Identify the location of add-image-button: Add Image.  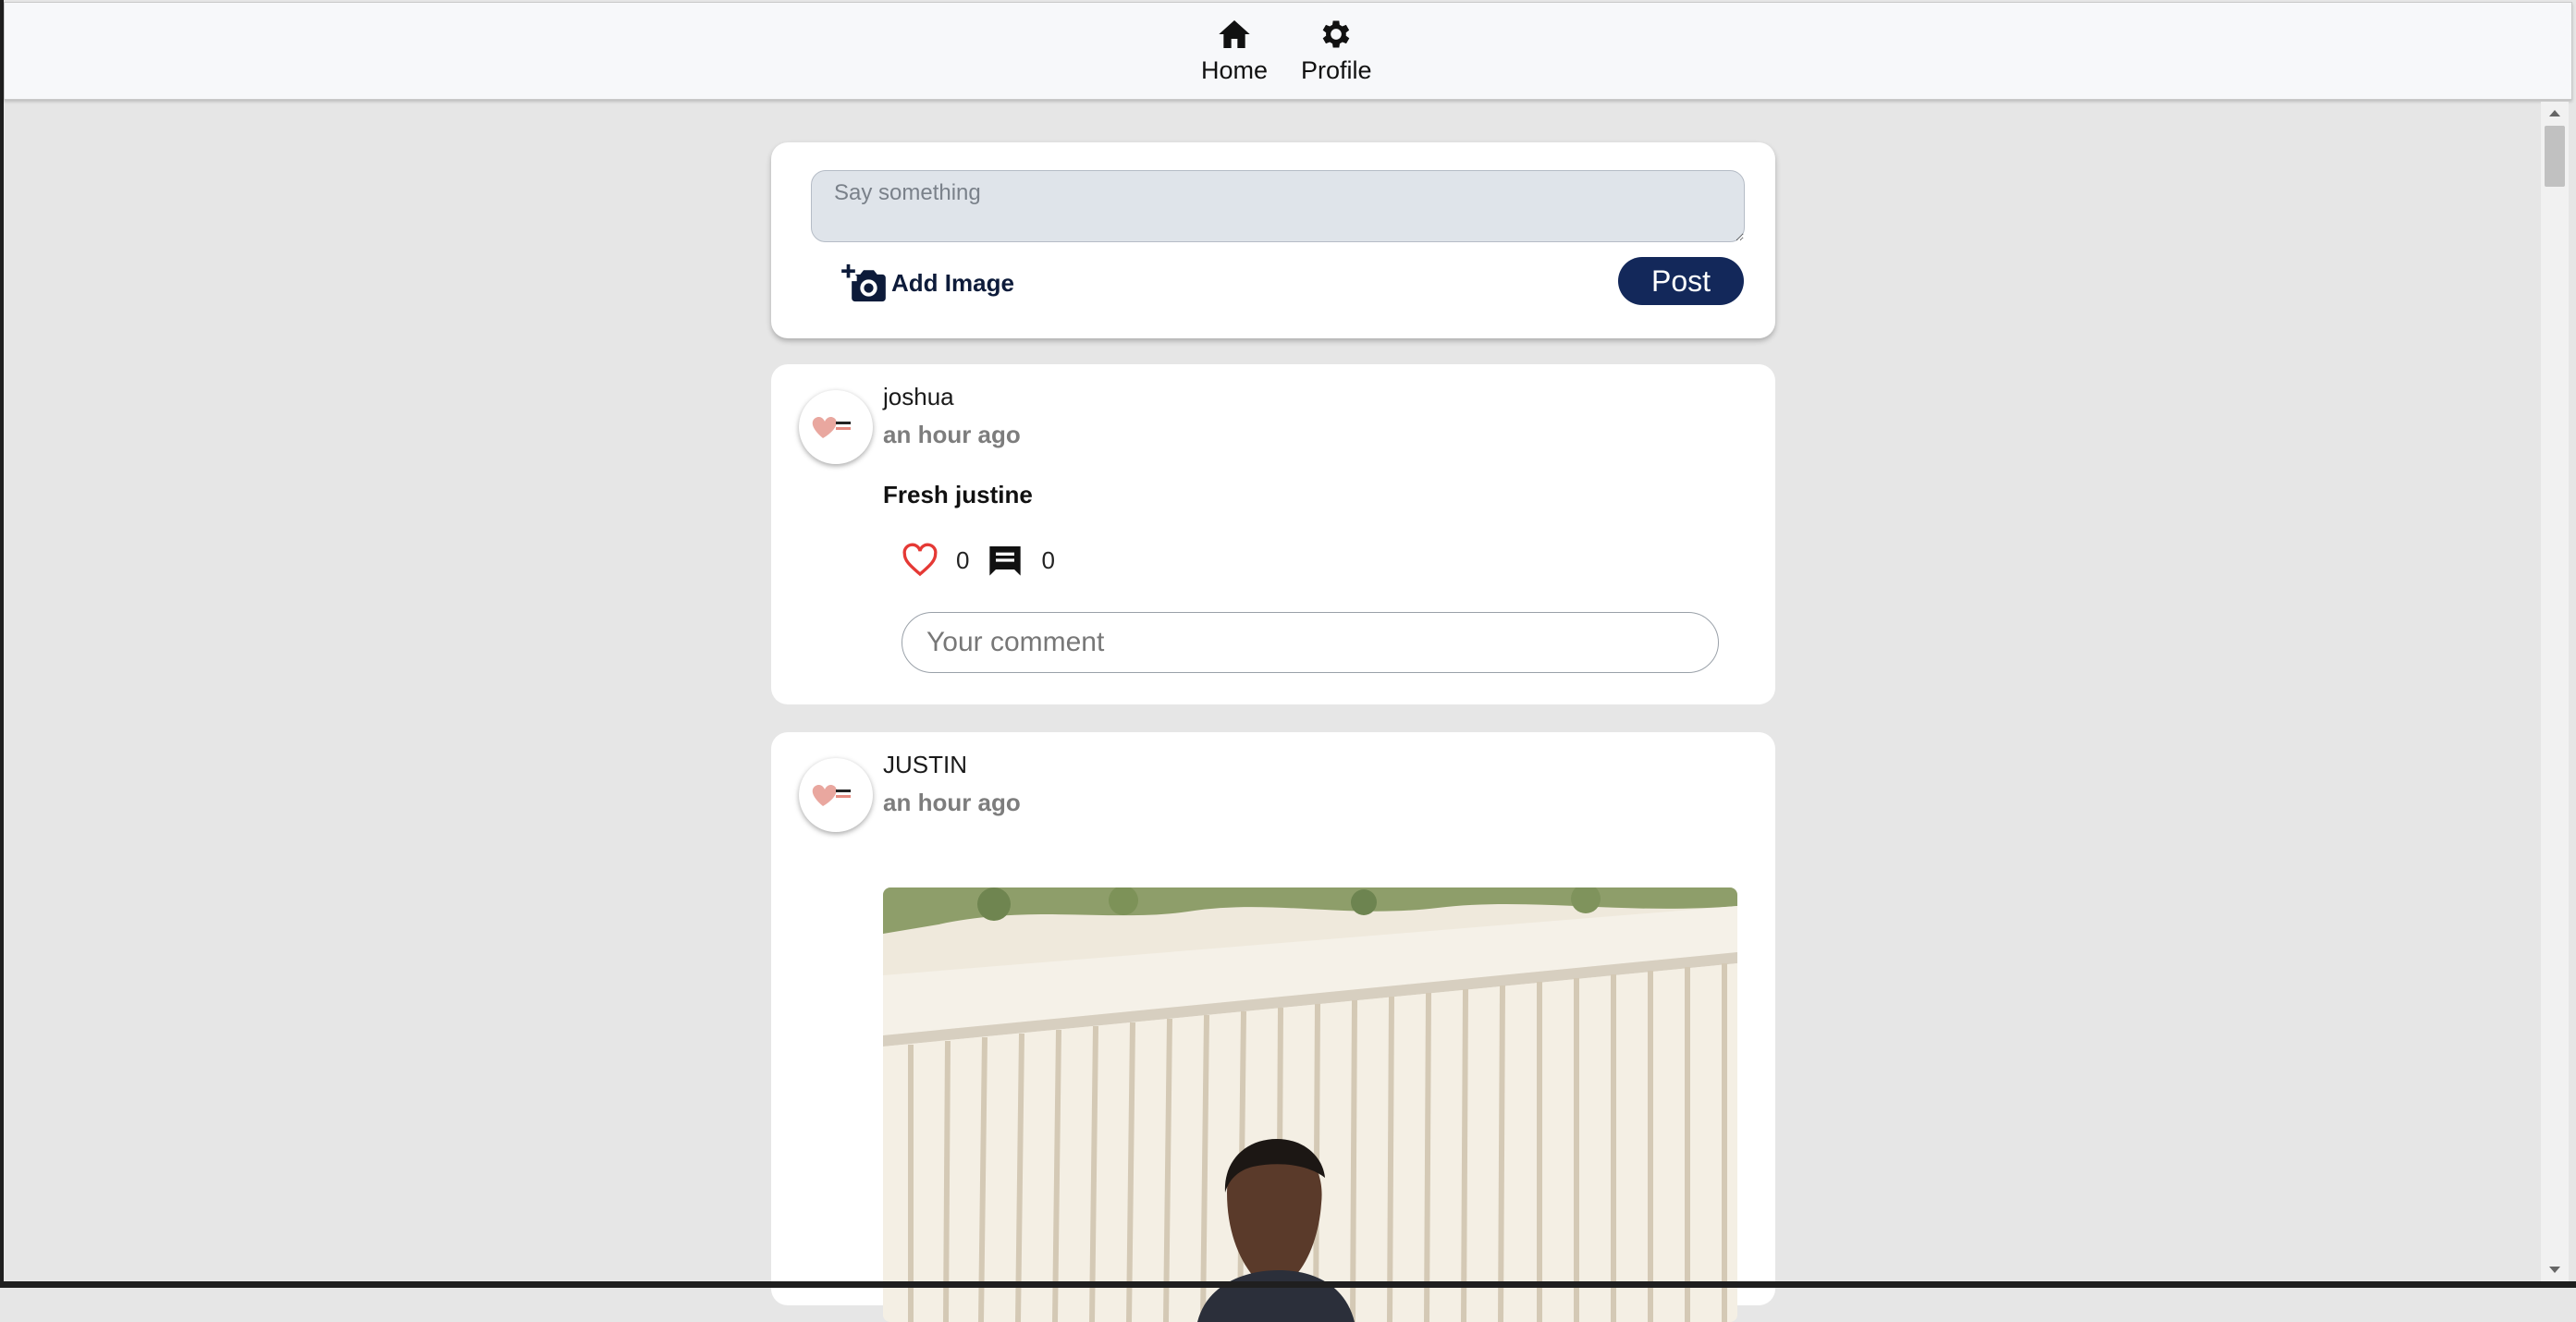
(927, 283).